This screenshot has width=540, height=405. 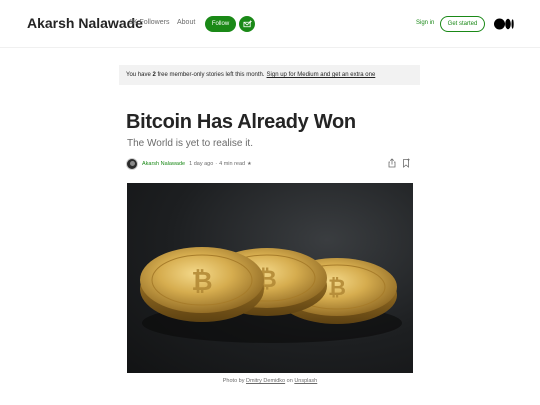 I want to click on bookmark-icon, so click(x=406, y=163).